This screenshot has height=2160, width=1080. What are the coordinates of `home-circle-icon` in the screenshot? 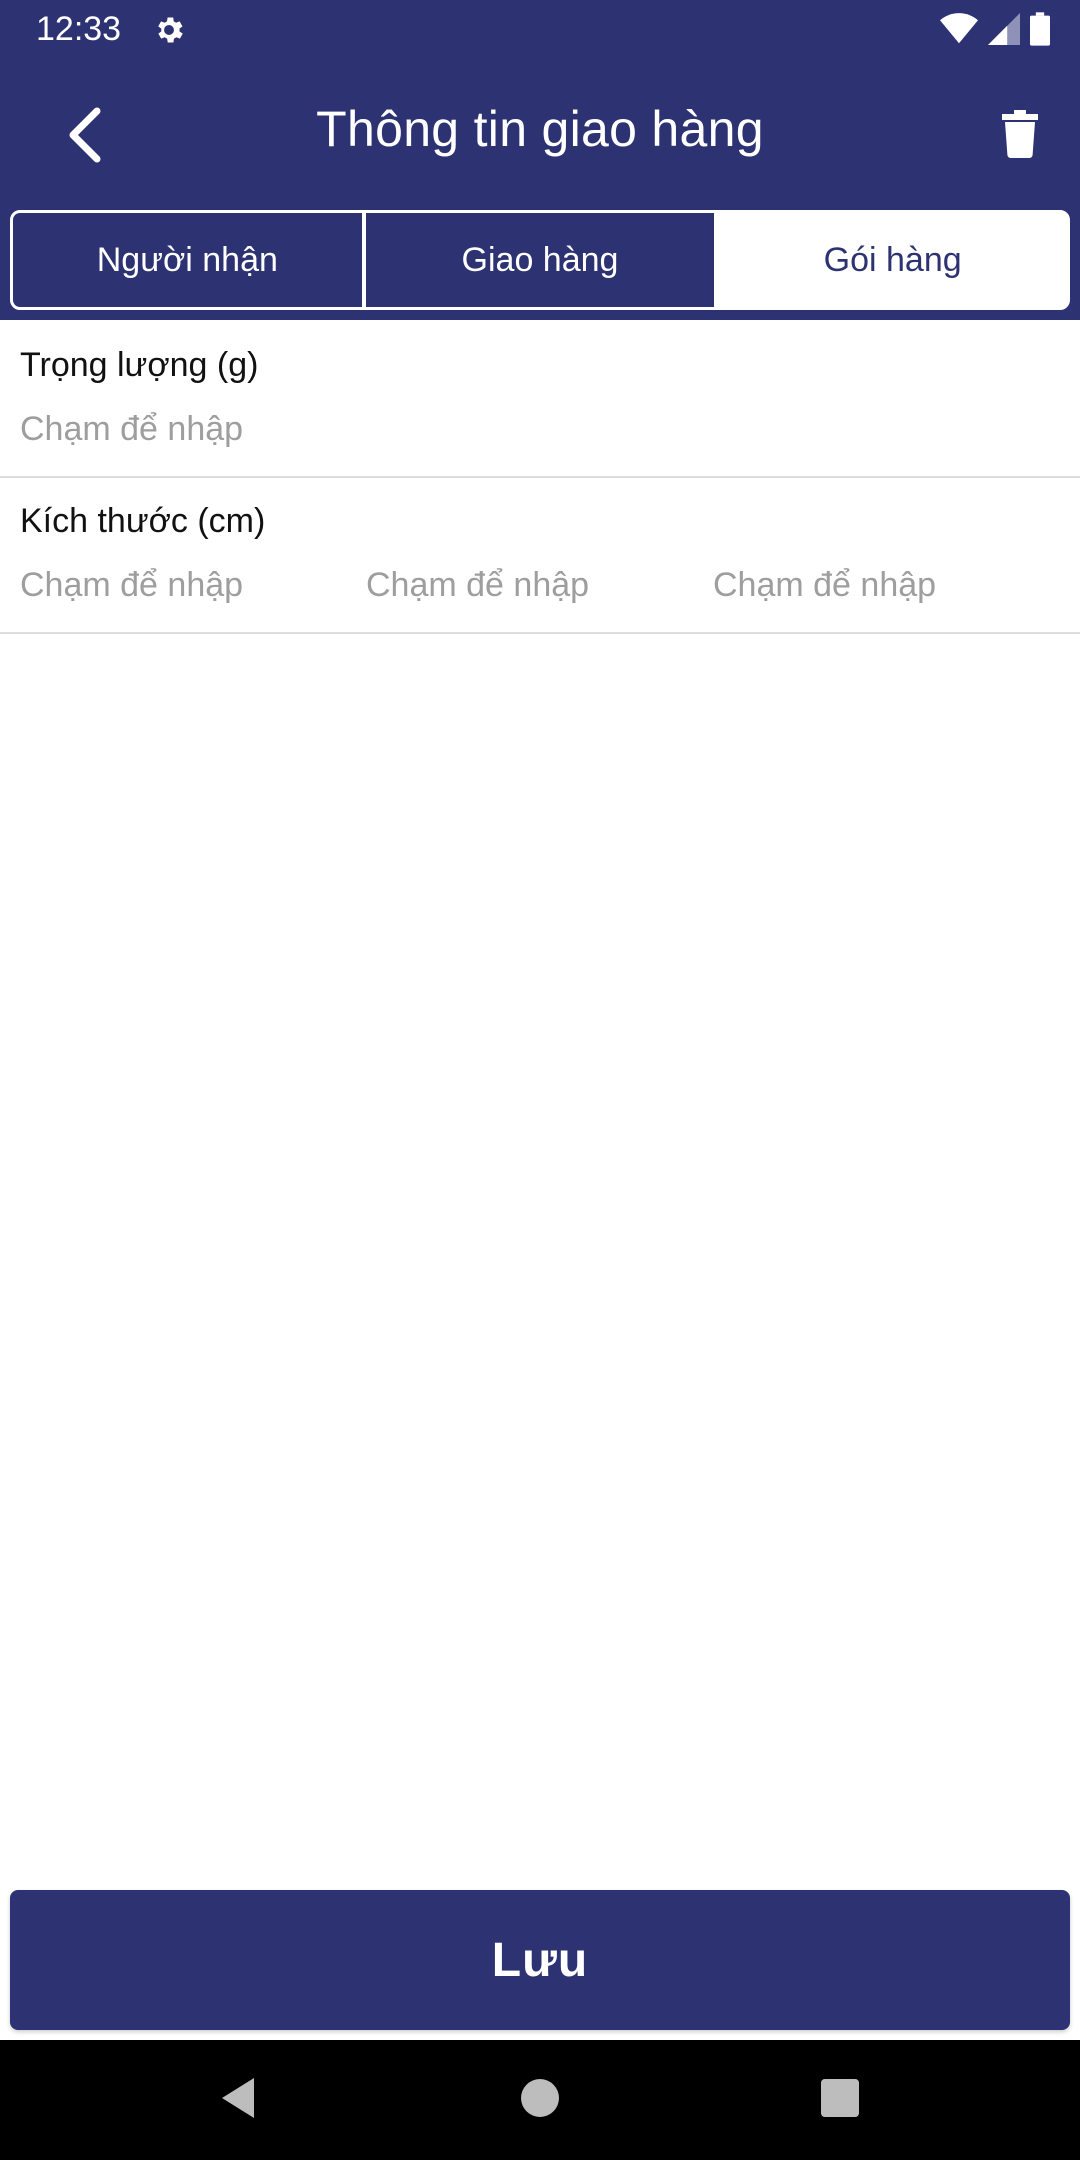 It's located at (540, 2100).